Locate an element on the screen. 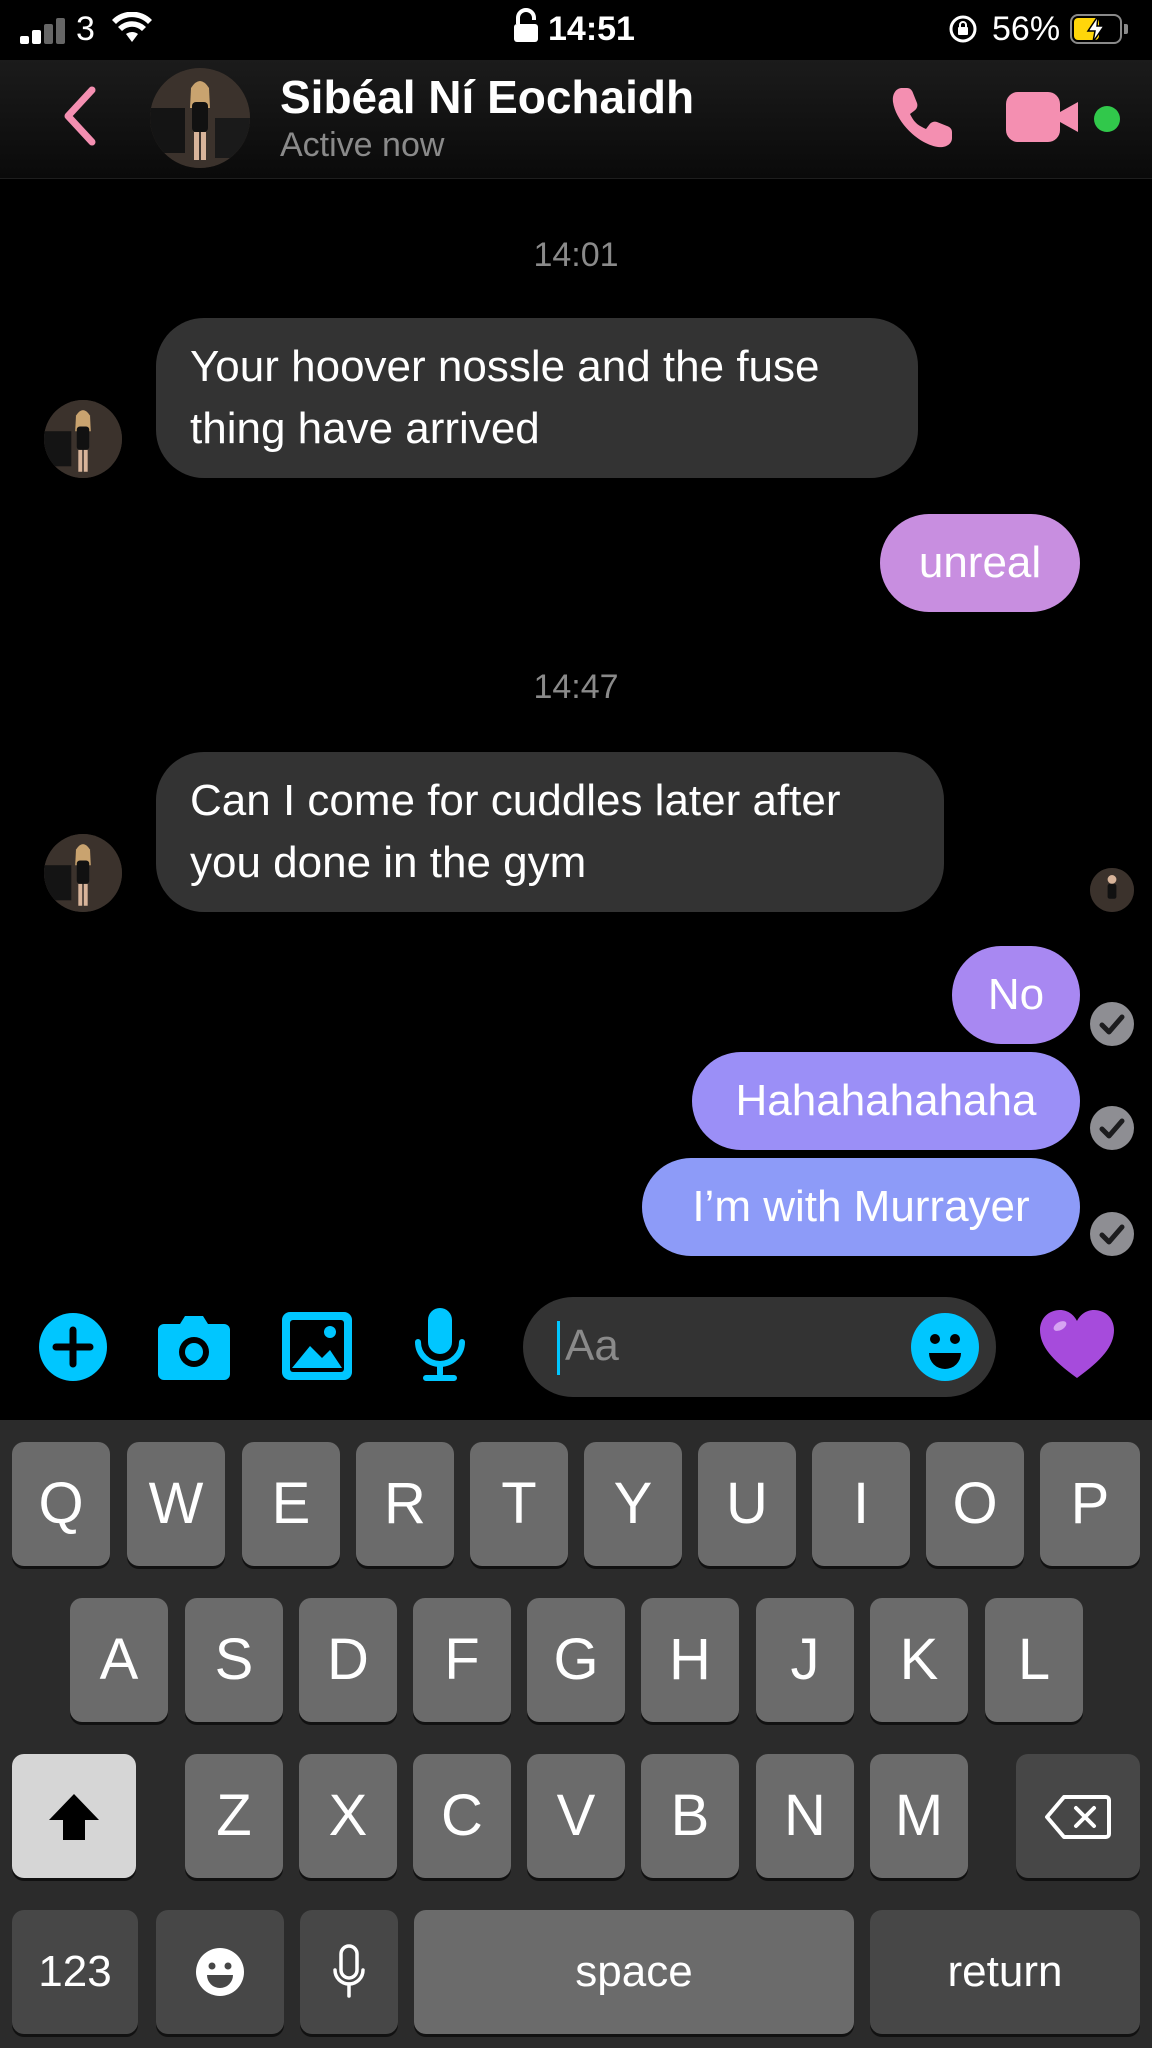  key-u: U is located at coordinates (747, 1504).